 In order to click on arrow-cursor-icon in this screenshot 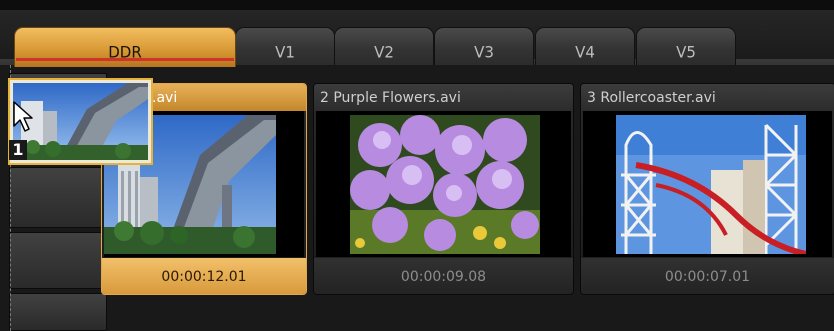, I will do `click(24, 119)`.